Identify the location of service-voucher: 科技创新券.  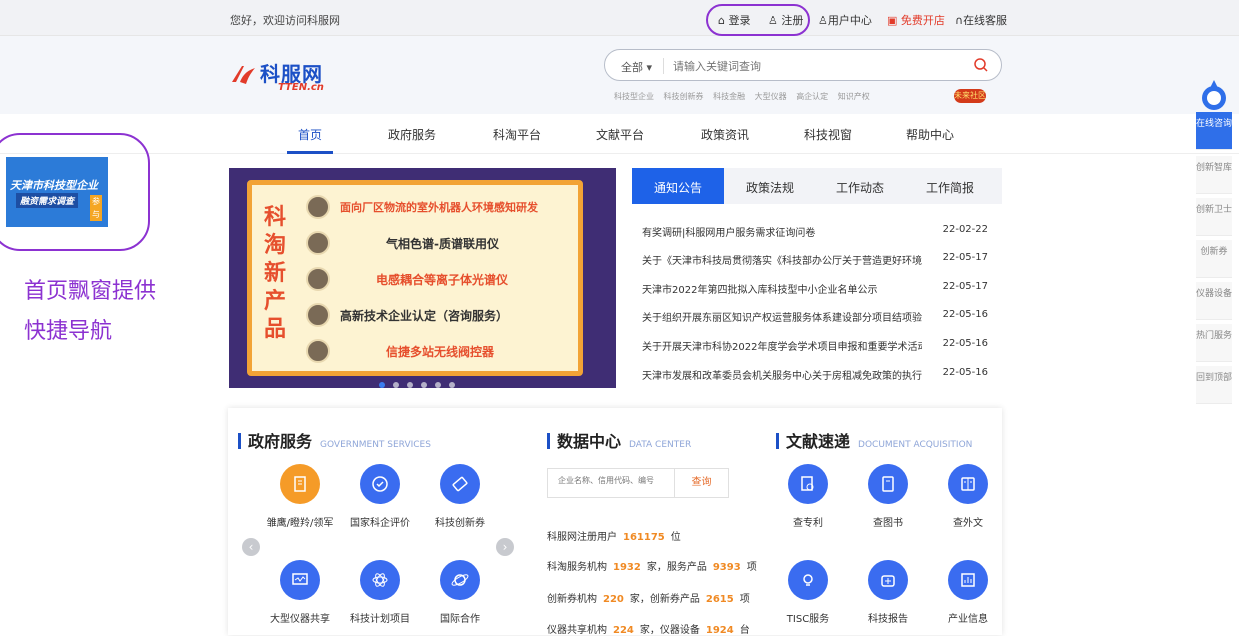
(460, 496).